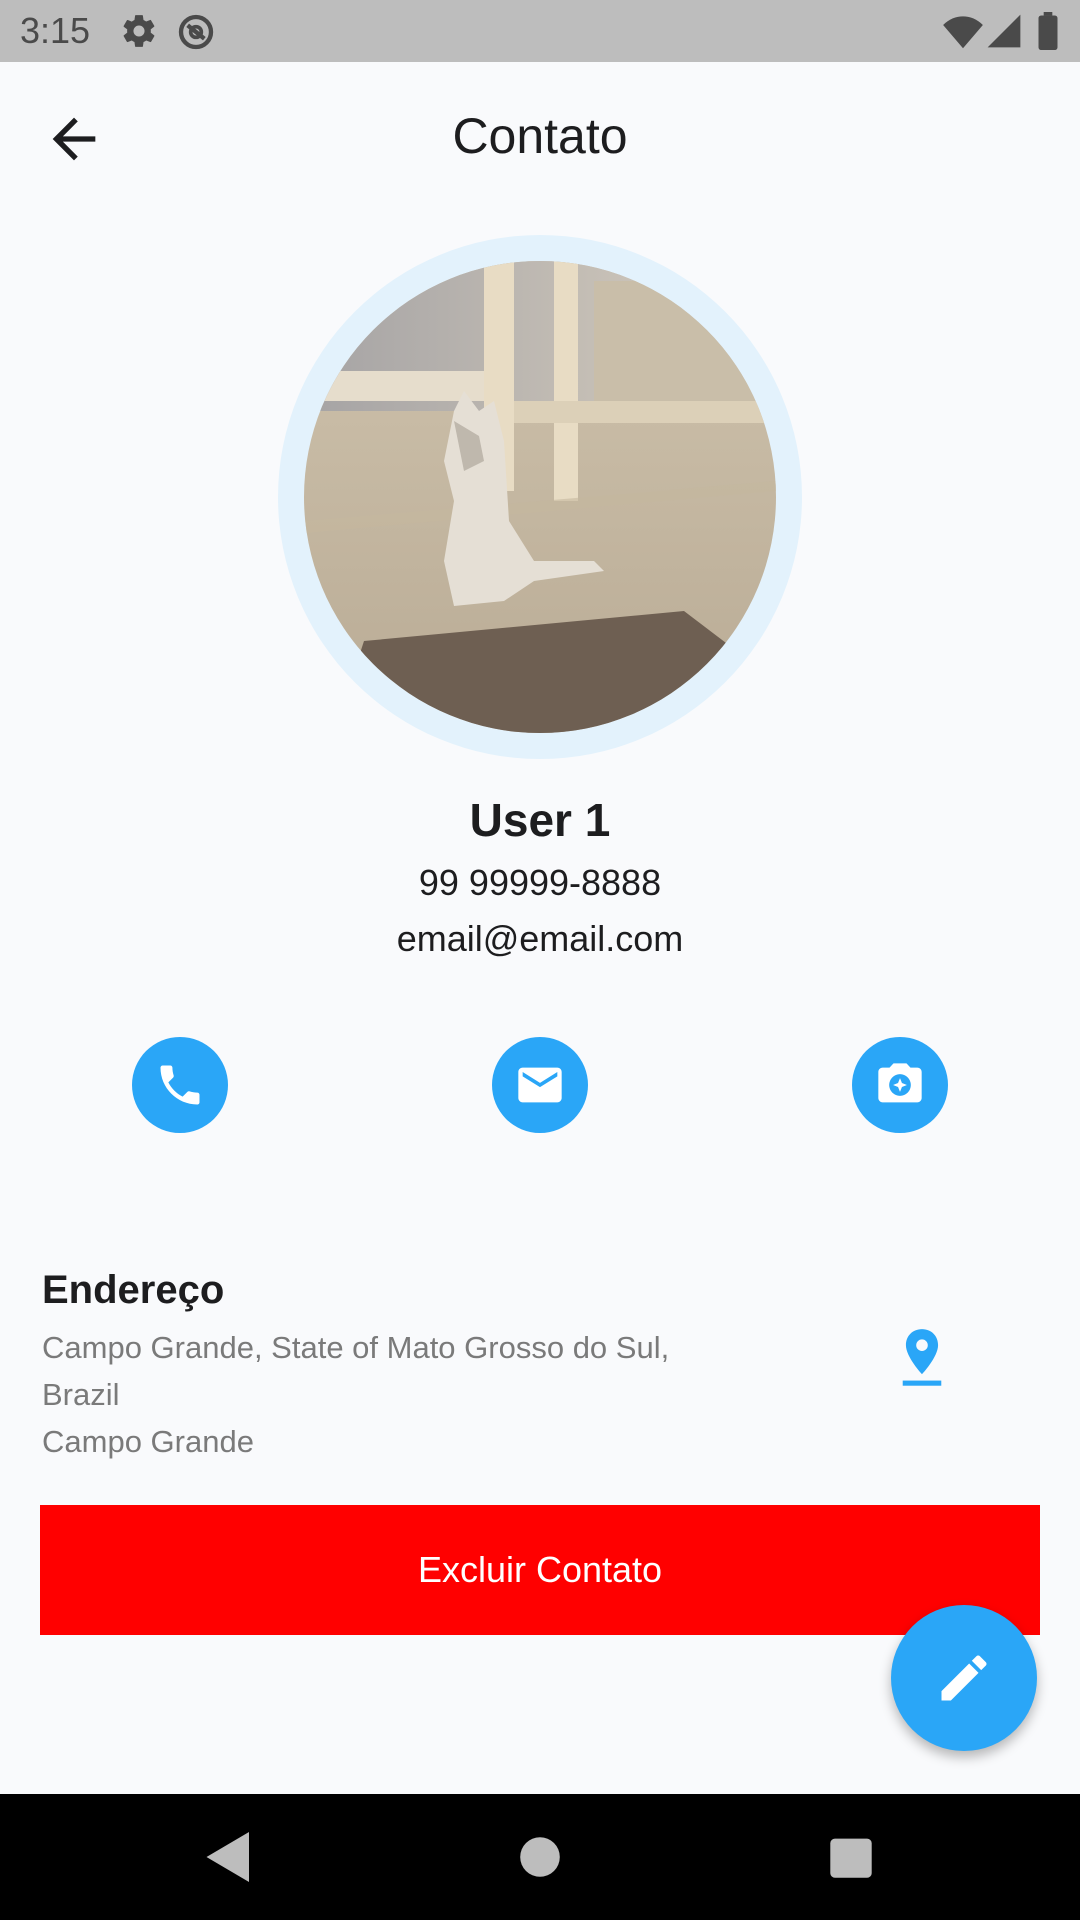  I want to click on system-nav-bar, so click(540, 1857).